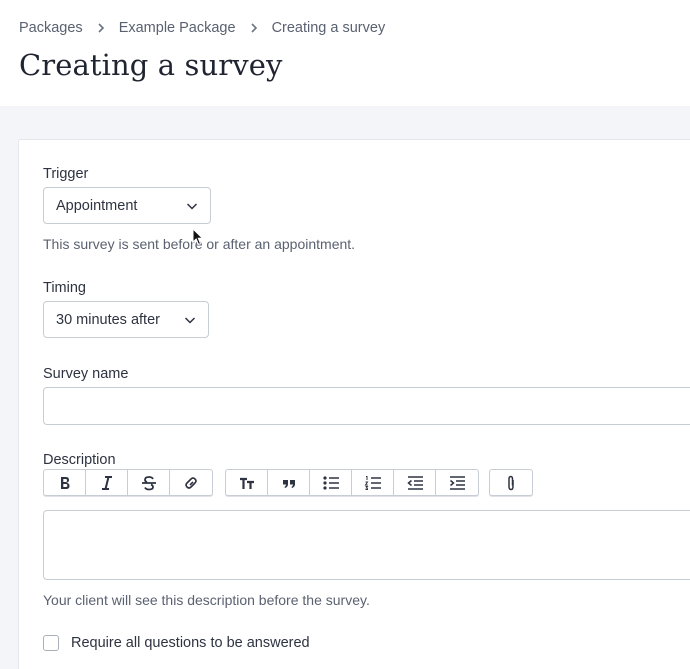 The width and height of the screenshot is (690, 669). I want to click on survey-name-input, so click(366, 406).